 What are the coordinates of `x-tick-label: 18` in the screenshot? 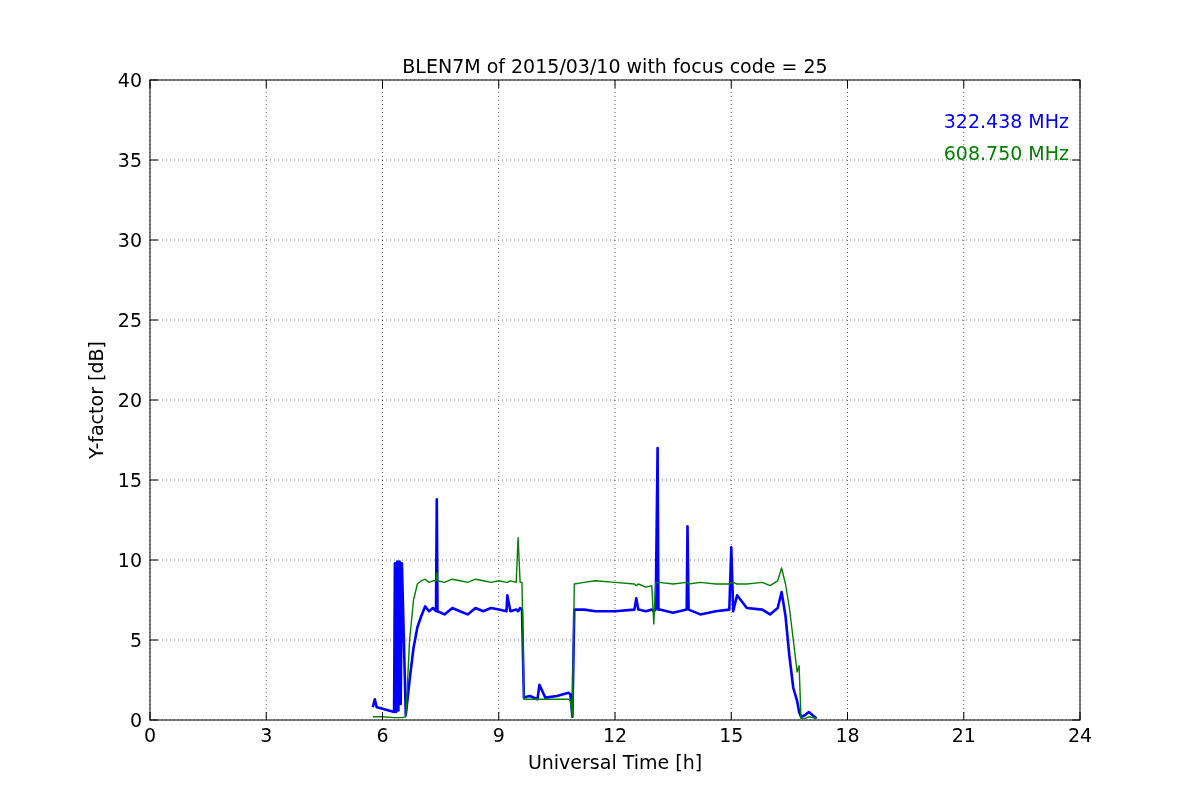 It's located at (847, 735).